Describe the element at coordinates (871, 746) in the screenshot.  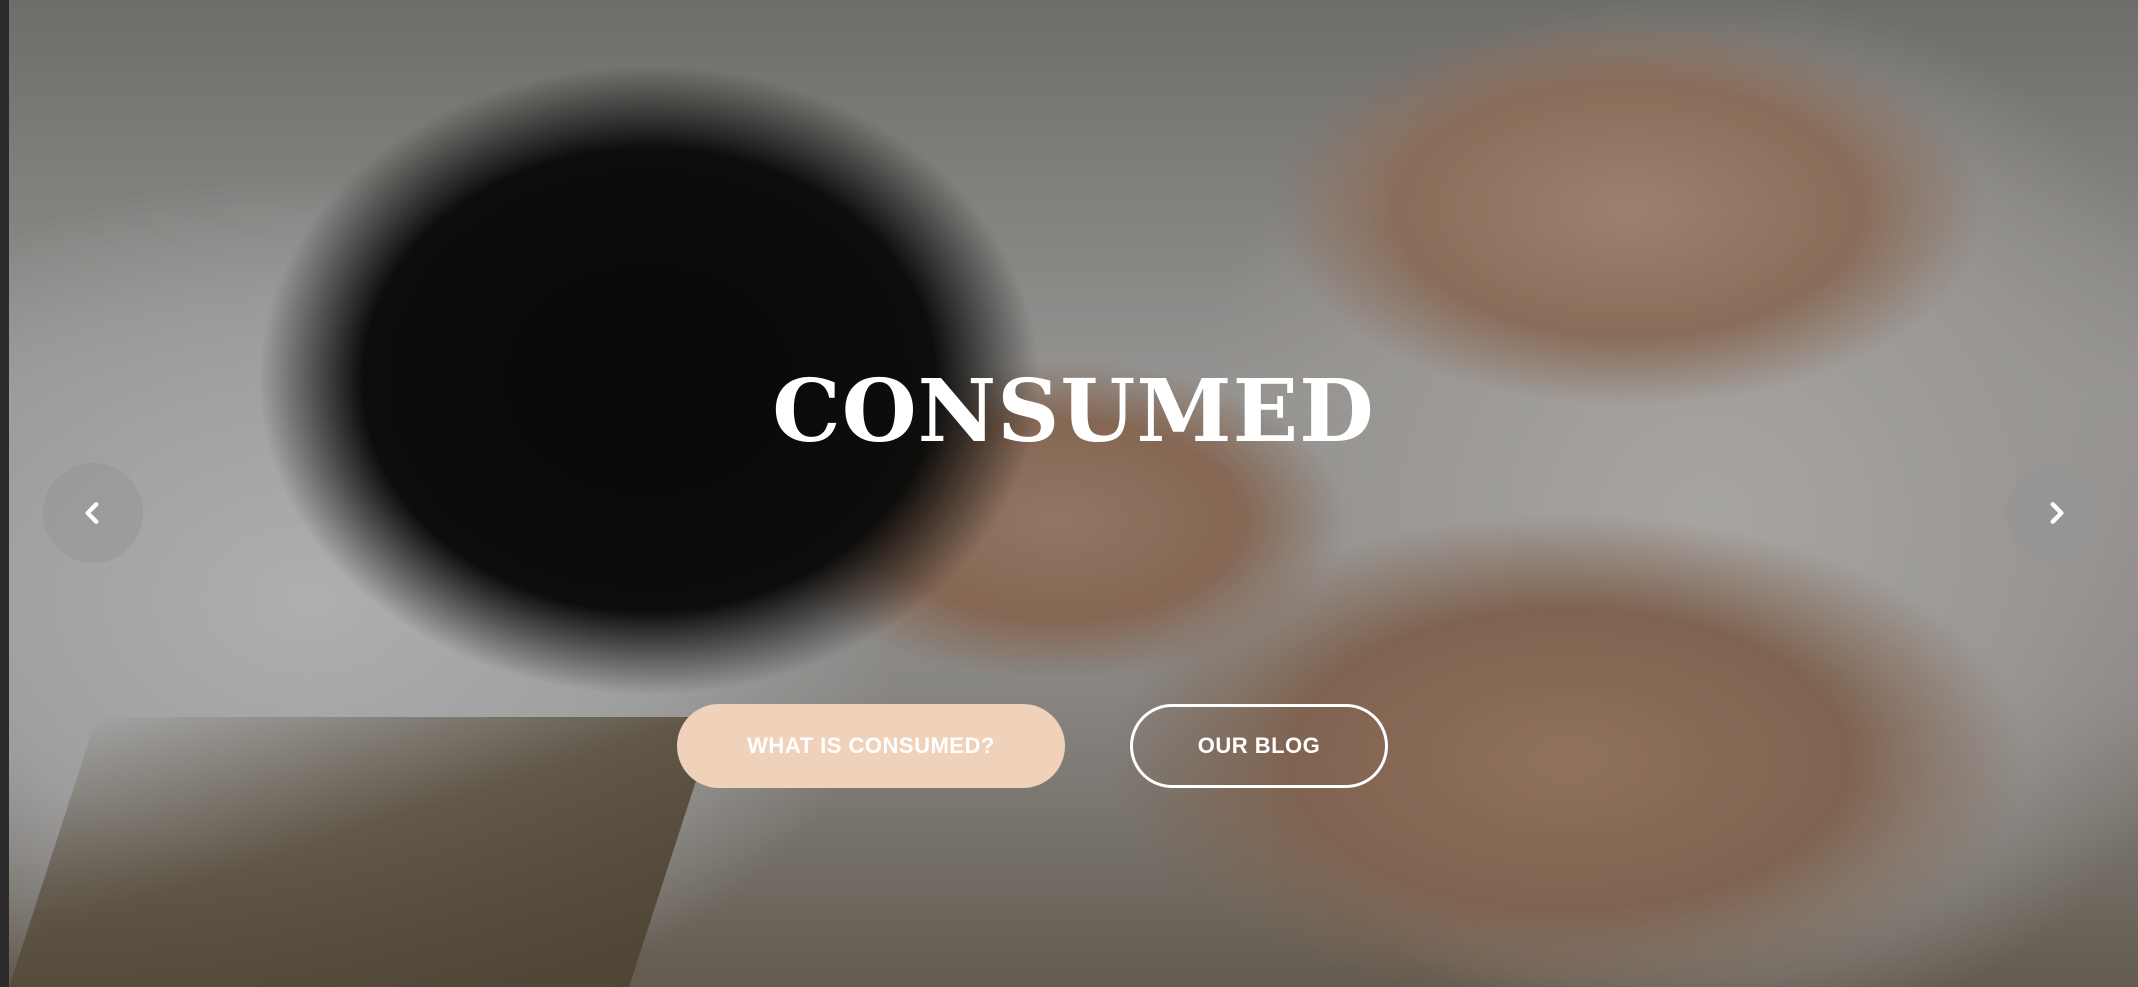
I see `what-is-consumed-button: WHAT IS CONSUMED?` at that location.